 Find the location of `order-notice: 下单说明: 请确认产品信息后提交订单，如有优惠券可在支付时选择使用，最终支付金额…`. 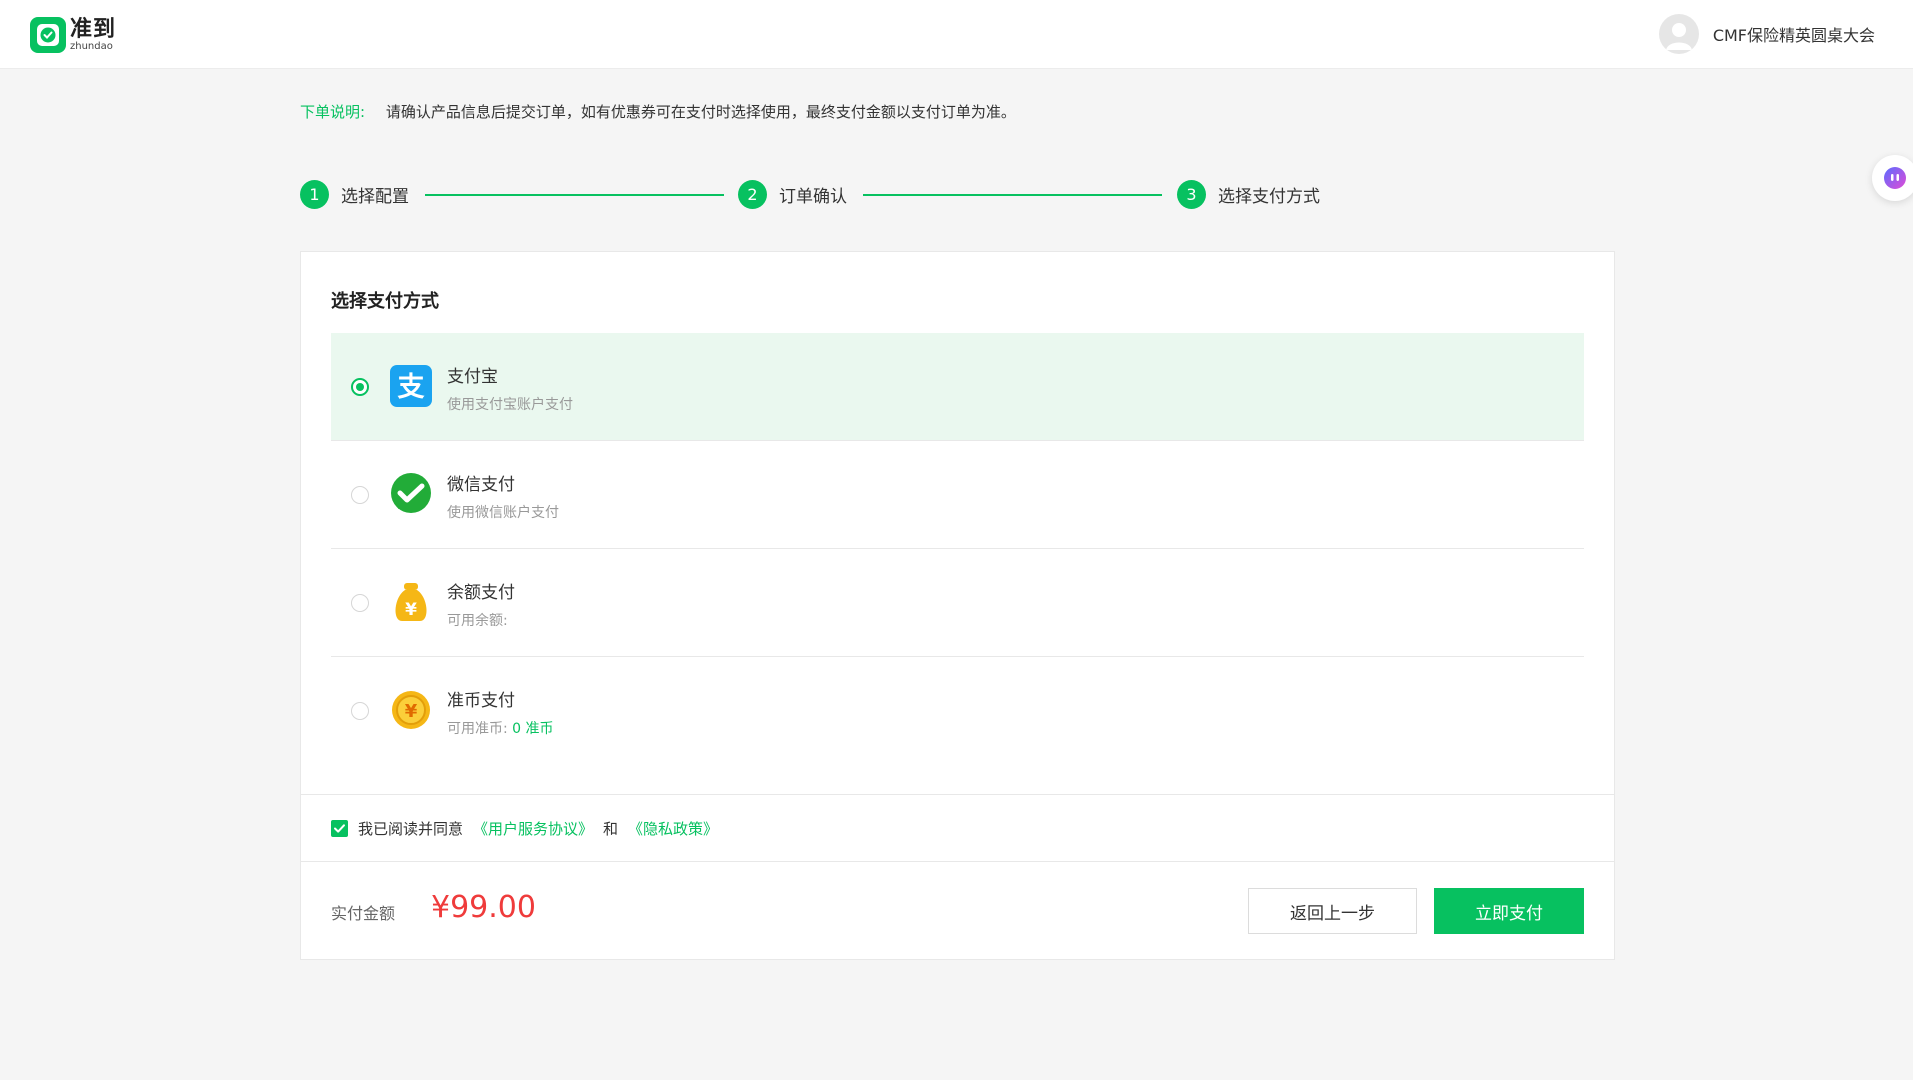

order-notice: 下单说明: 请确认产品信息后提交订单，如有优惠券可在支付时选择使用，最终支付金额… is located at coordinates (658, 111).